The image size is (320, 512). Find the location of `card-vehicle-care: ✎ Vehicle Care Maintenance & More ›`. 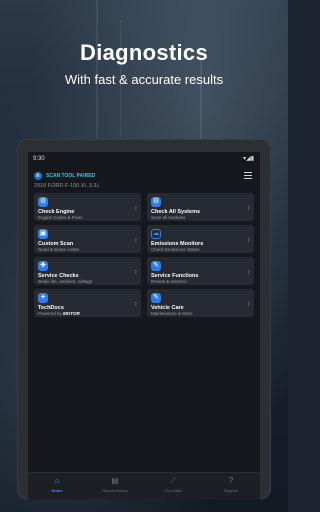

card-vehicle-care: ✎ Vehicle Care Maintenance & More › is located at coordinates (200, 303).